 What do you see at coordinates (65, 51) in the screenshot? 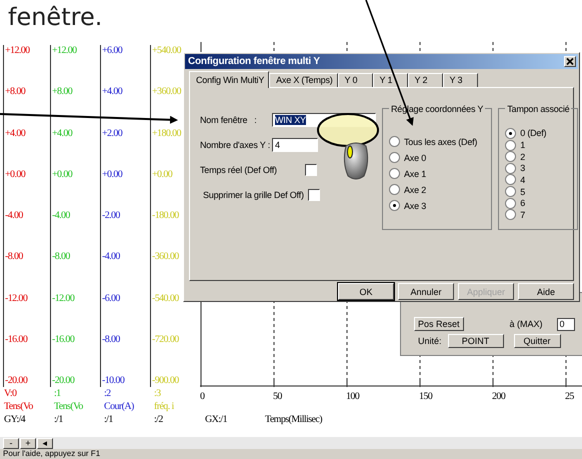
I see `axis-label: +12.00` at bounding box center [65, 51].